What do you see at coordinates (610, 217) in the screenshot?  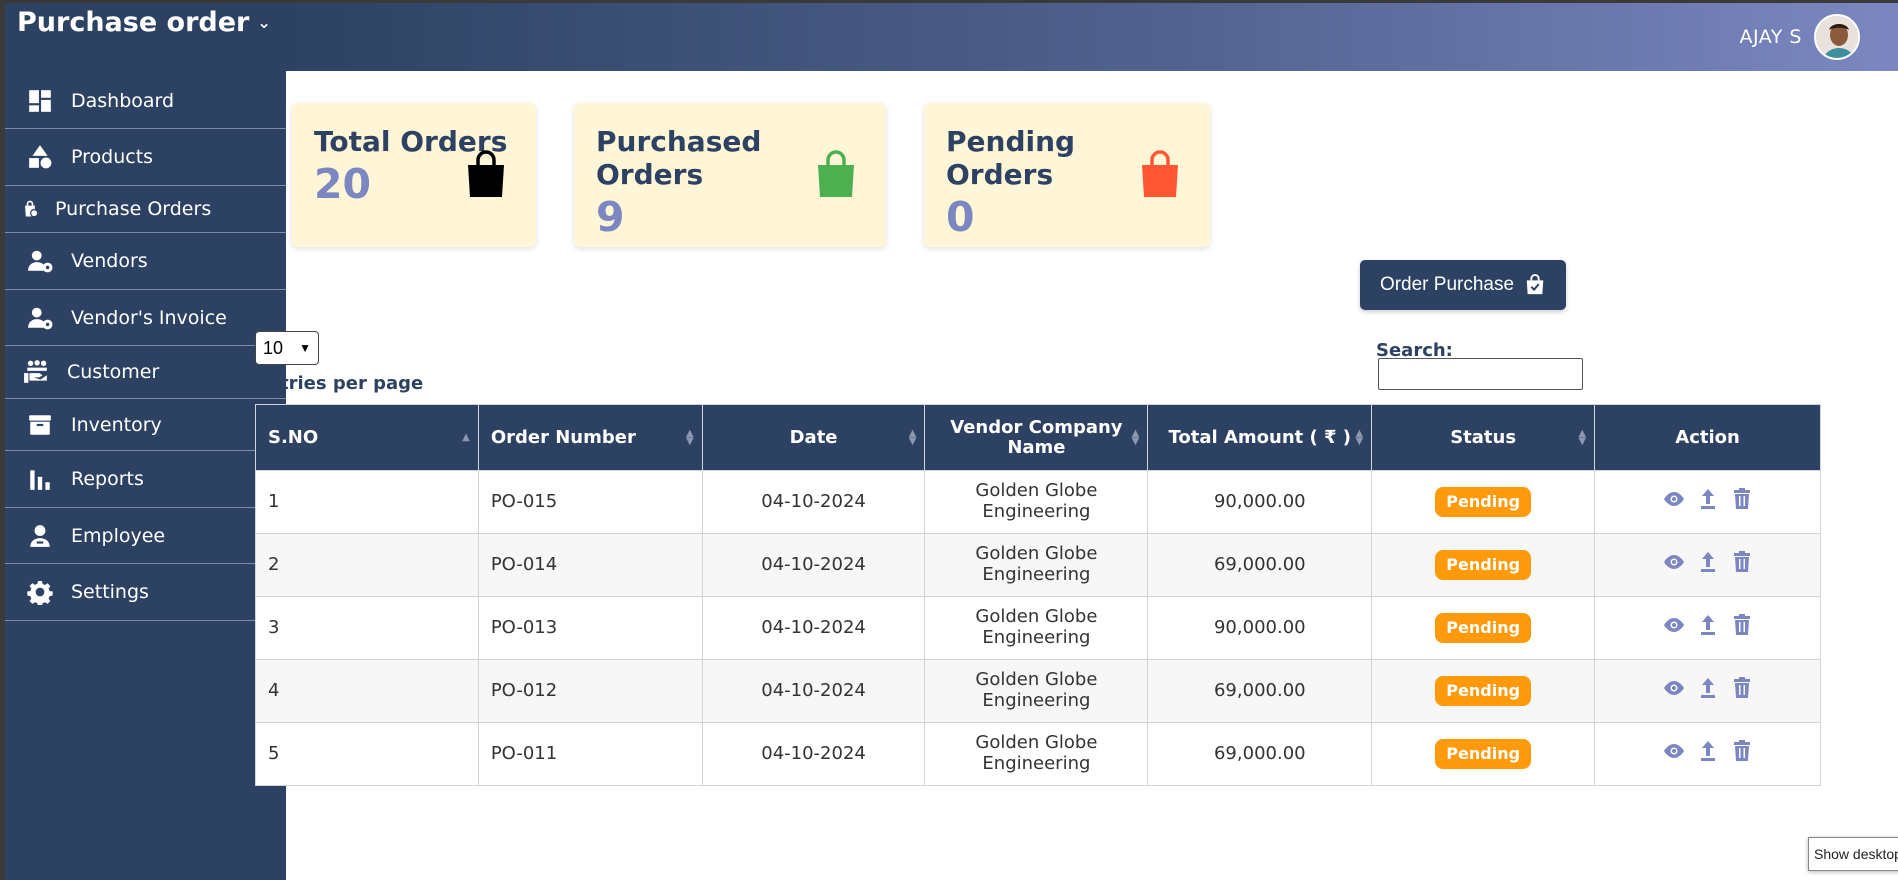 I see `stat-value: 9` at bounding box center [610, 217].